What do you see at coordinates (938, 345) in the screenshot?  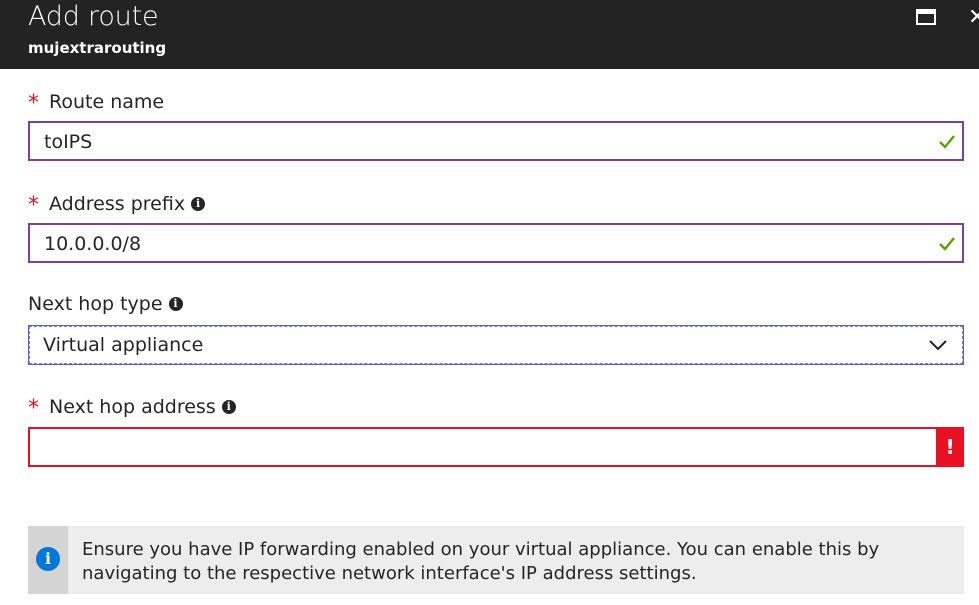 I see `chevron-down-icon` at bounding box center [938, 345].